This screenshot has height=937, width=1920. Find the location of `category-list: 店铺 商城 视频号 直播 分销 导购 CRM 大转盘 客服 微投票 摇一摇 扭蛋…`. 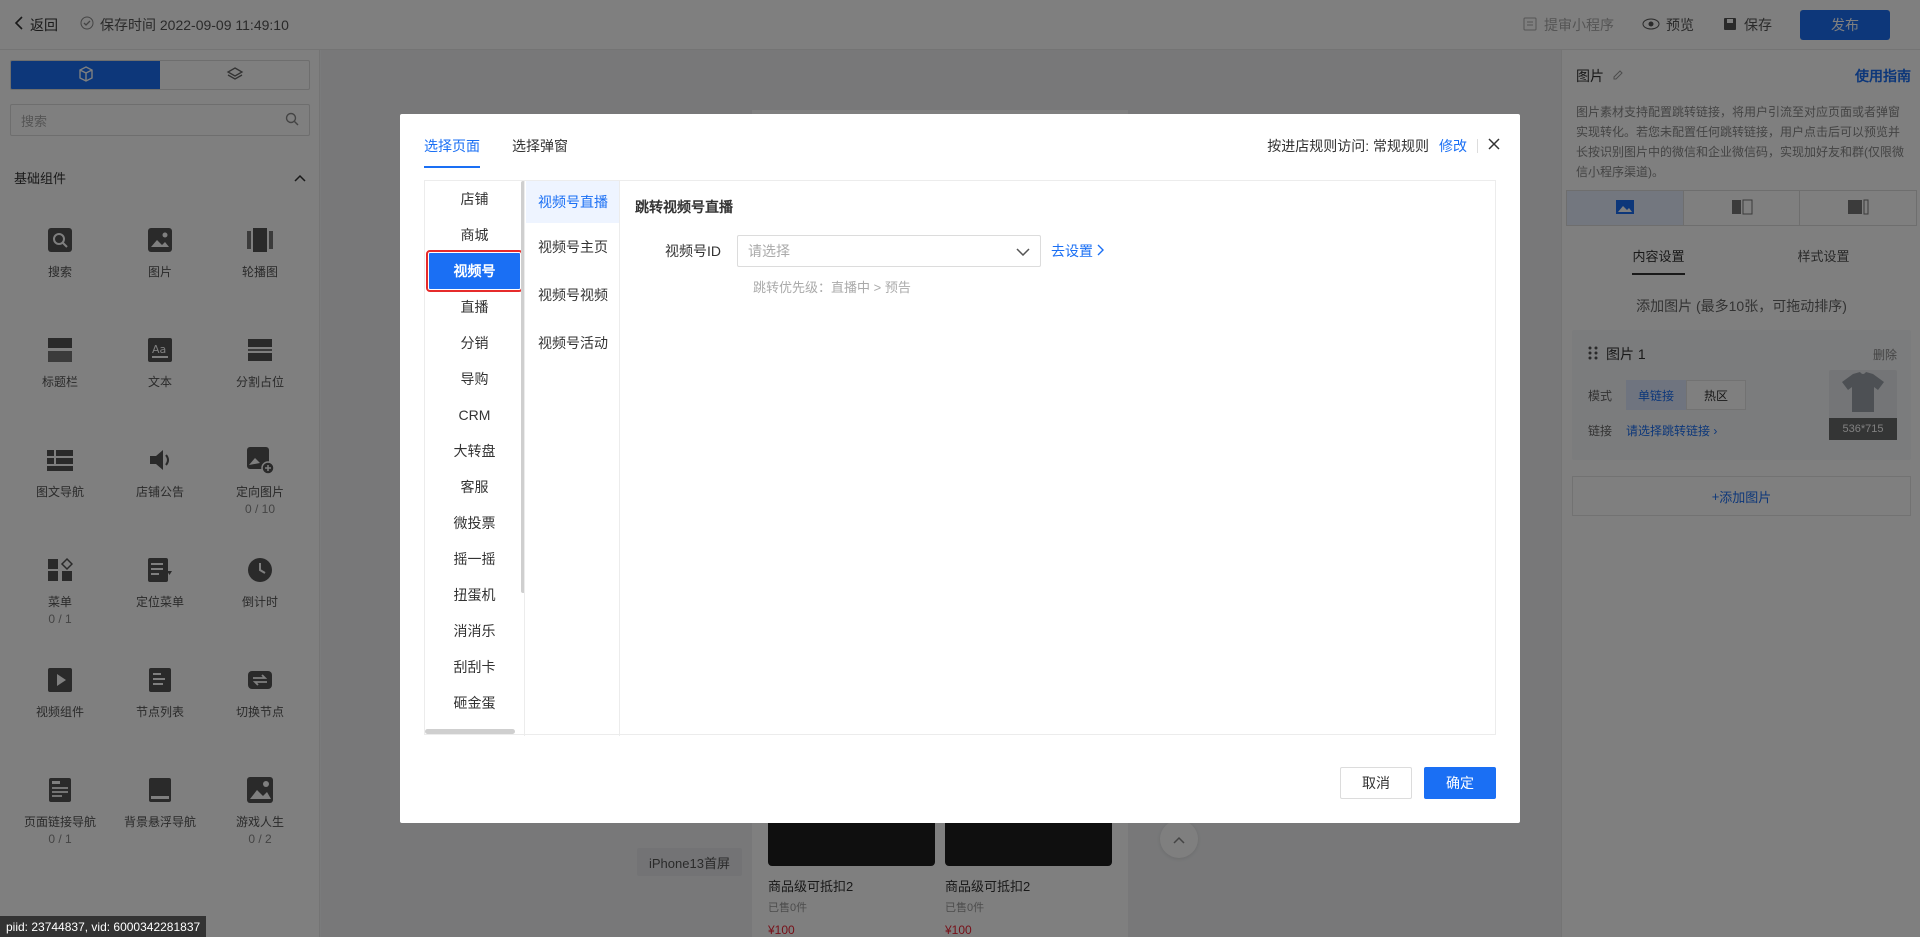

category-list: 店铺 商城 视频号 直播 分销 导购 CRM 大转盘 客服 微投票 摇一摇 扭蛋… is located at coordinates (475, 458).